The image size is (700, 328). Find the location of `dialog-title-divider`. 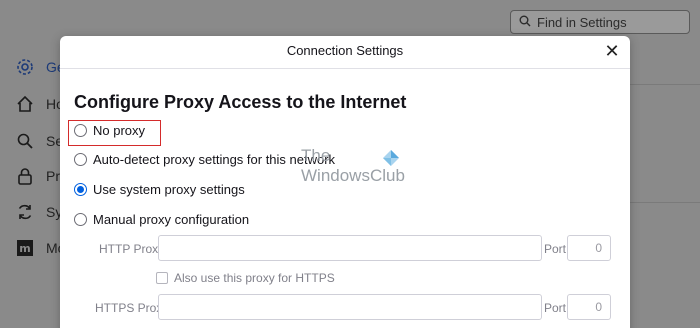

dialog-title-divider is located at coordinates (345, 68).